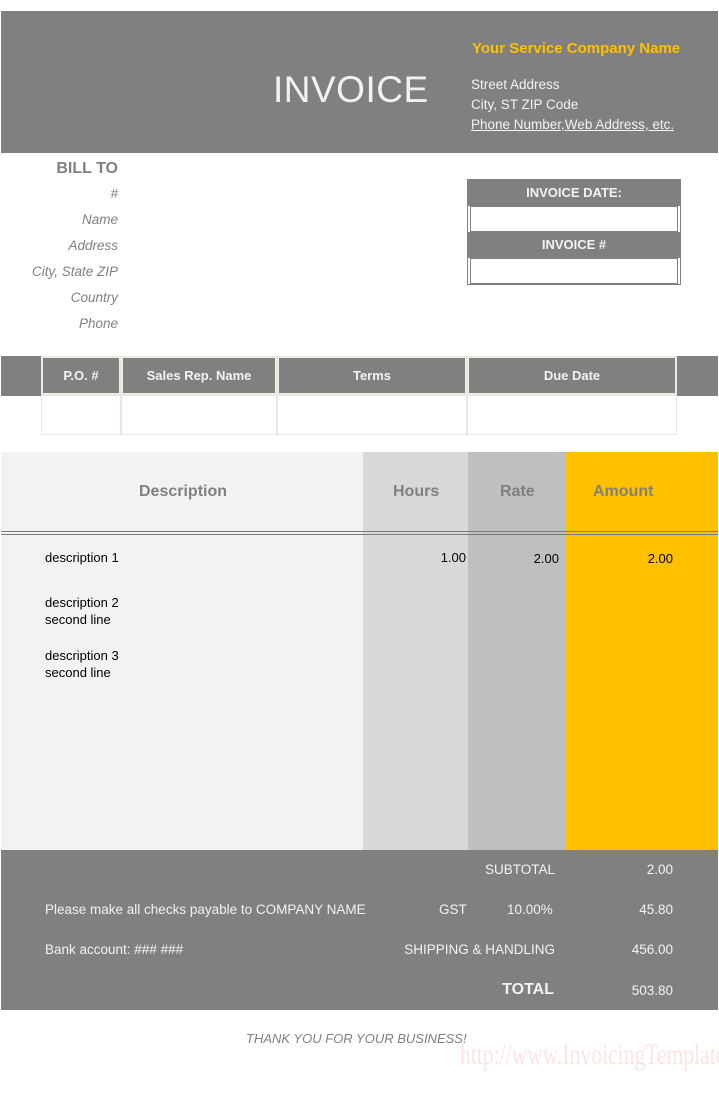 This screenshot has width=719, height=1093. I want to click on bank-account-note: Bank account: ### ###, so click(114, 949).